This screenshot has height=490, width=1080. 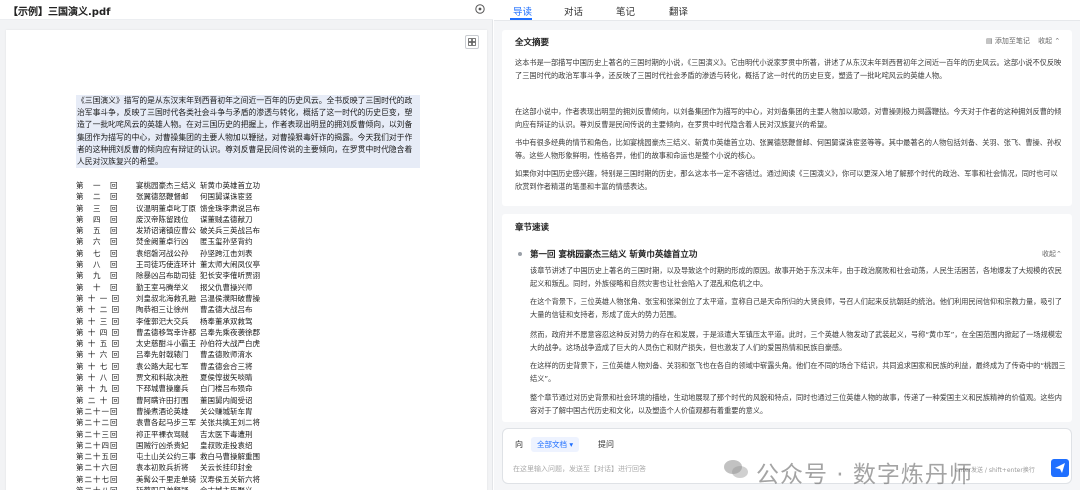 I want to click on toc-title-part2: 董太师大闹凤仪亭, so click(x=230, y=265).